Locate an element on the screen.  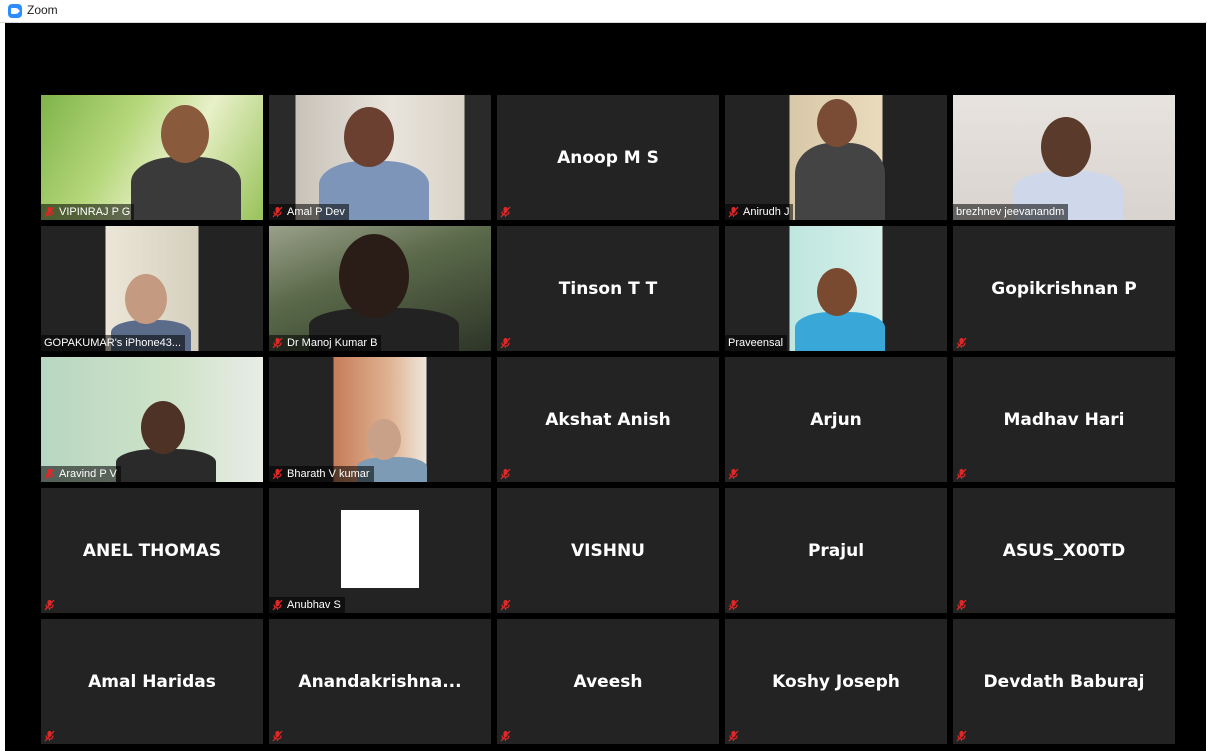
participant-label-name: Dr Manoj Kumar B is located at coordinates (332, 343).